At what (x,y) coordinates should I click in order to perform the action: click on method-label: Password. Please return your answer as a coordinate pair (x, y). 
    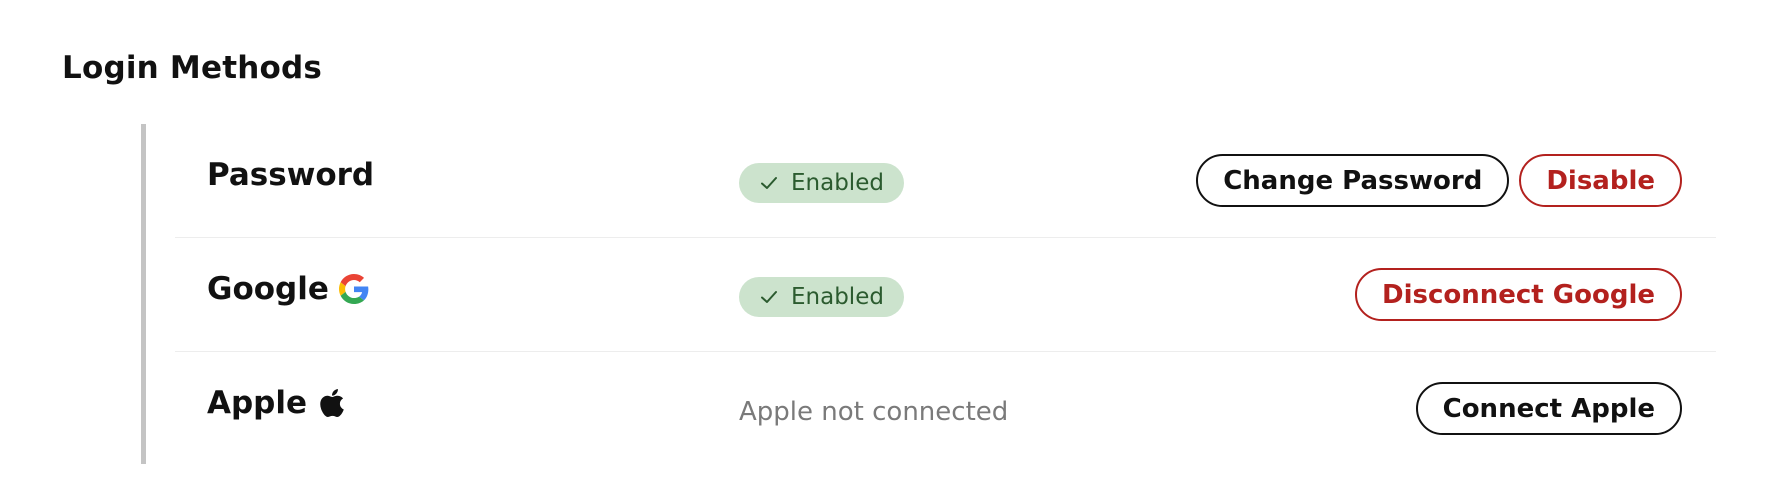
    Looking at the image, I should click on (291, 175).